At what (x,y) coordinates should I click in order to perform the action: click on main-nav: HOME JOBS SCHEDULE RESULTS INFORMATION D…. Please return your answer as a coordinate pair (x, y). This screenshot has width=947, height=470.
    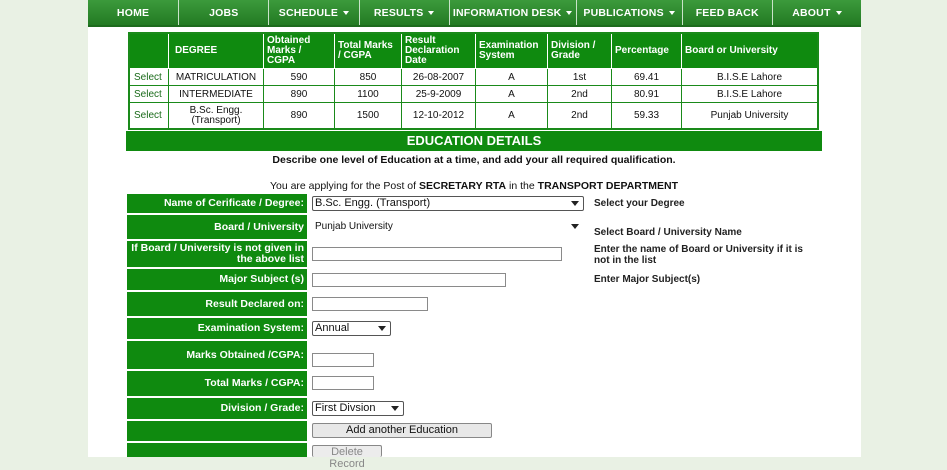
    Looking at the image, I should click on (474, 13).